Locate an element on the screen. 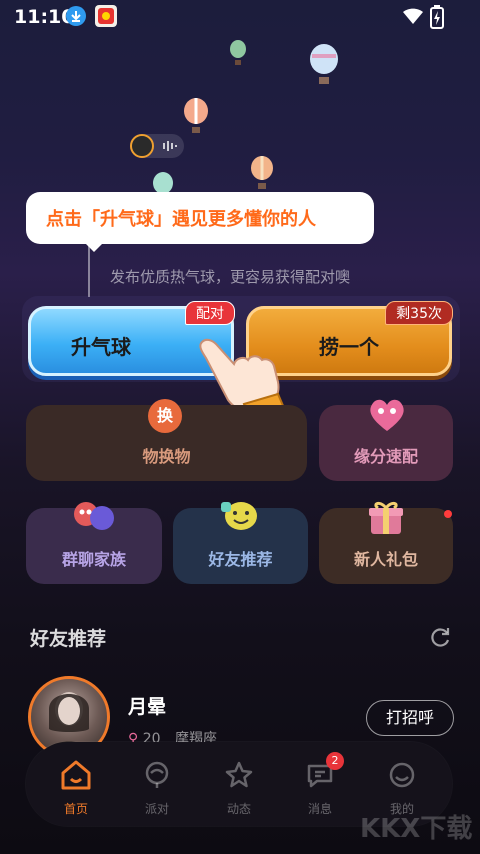 The image size is (480, 854). avatar is located at coordinates (142, 146).